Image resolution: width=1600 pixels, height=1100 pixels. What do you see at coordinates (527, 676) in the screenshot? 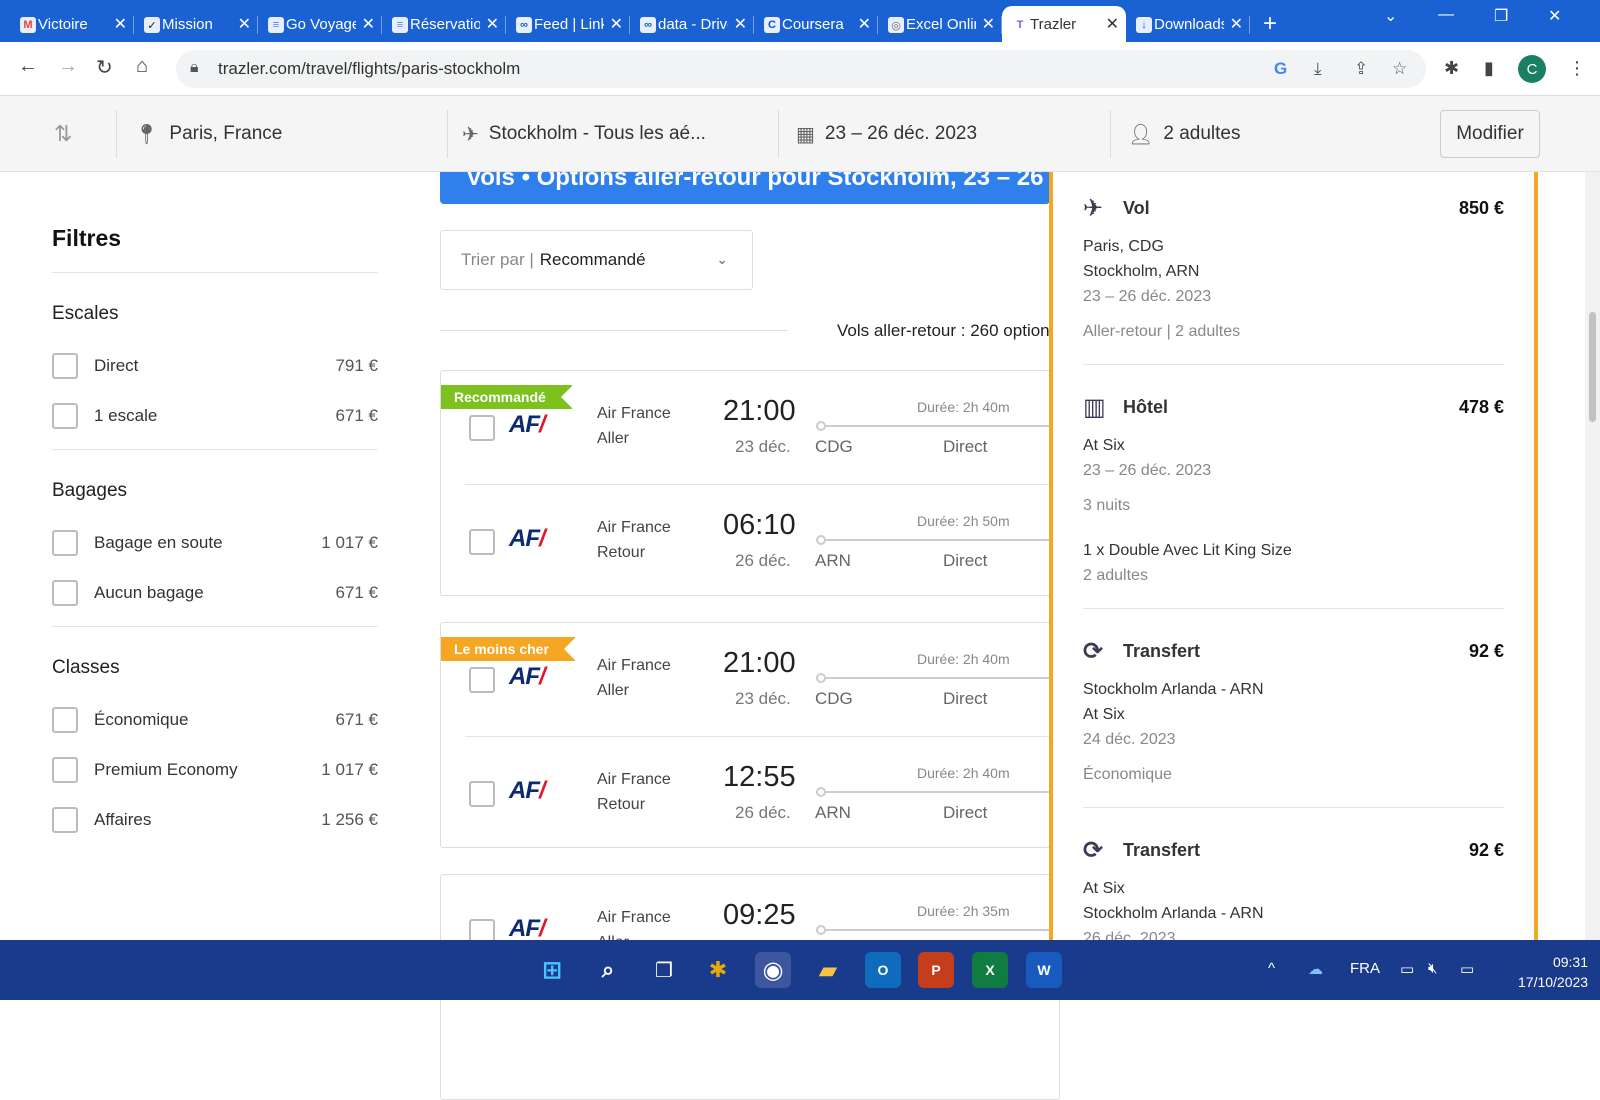
I see `air-france-logo: AF/` at bounding box center [527, 676].